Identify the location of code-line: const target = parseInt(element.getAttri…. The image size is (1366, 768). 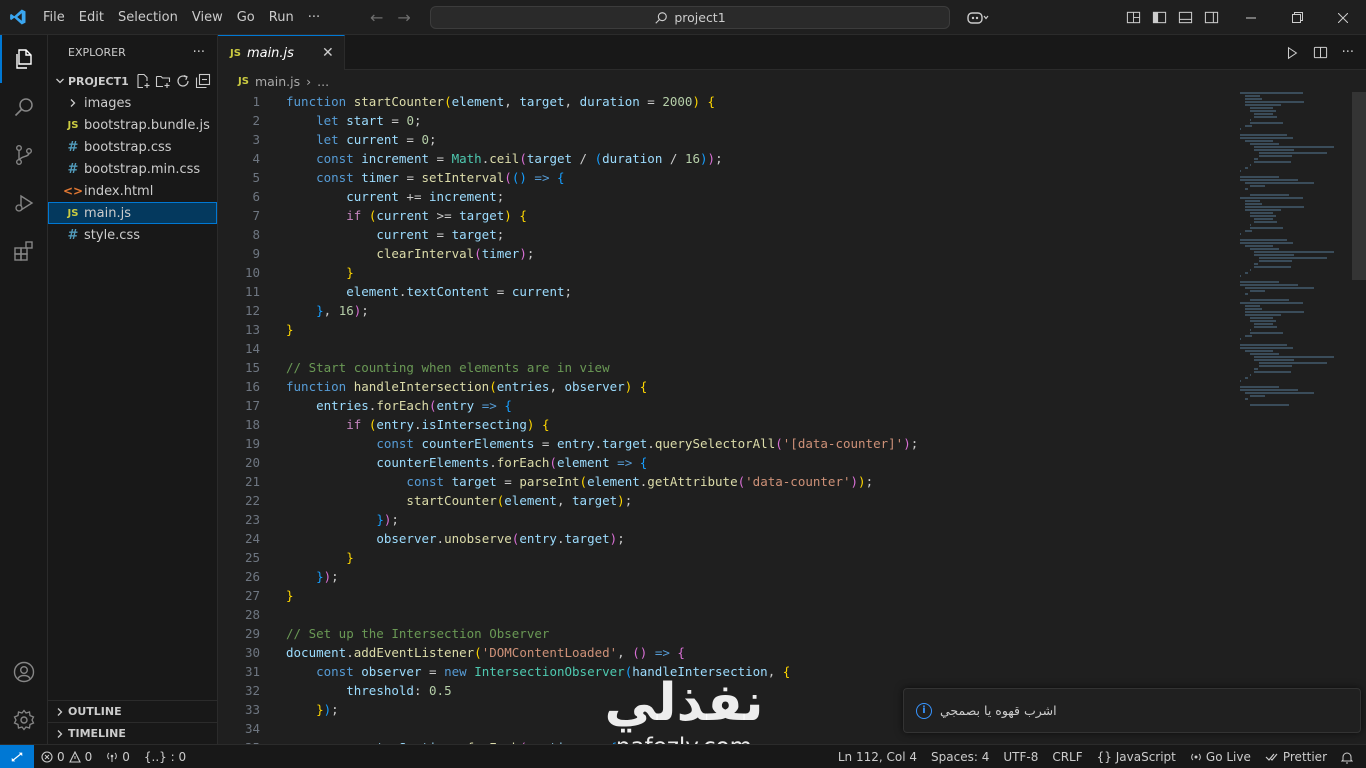
(640, 481).